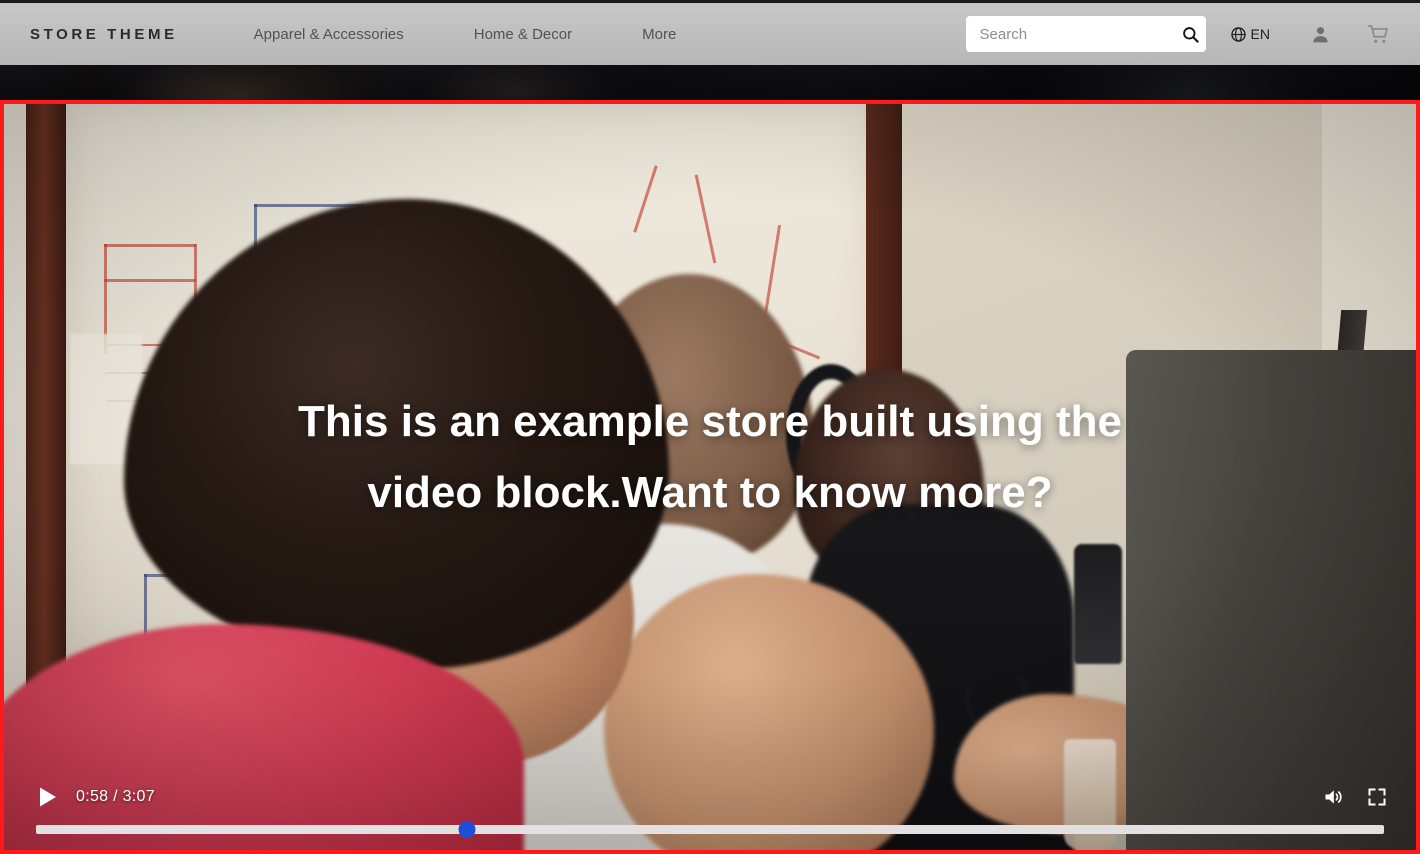 This screenshot has height=854, width=1420. Describe the element at coordinates (1238, 34) in the screenshot. I see `globe-icon` at that location.